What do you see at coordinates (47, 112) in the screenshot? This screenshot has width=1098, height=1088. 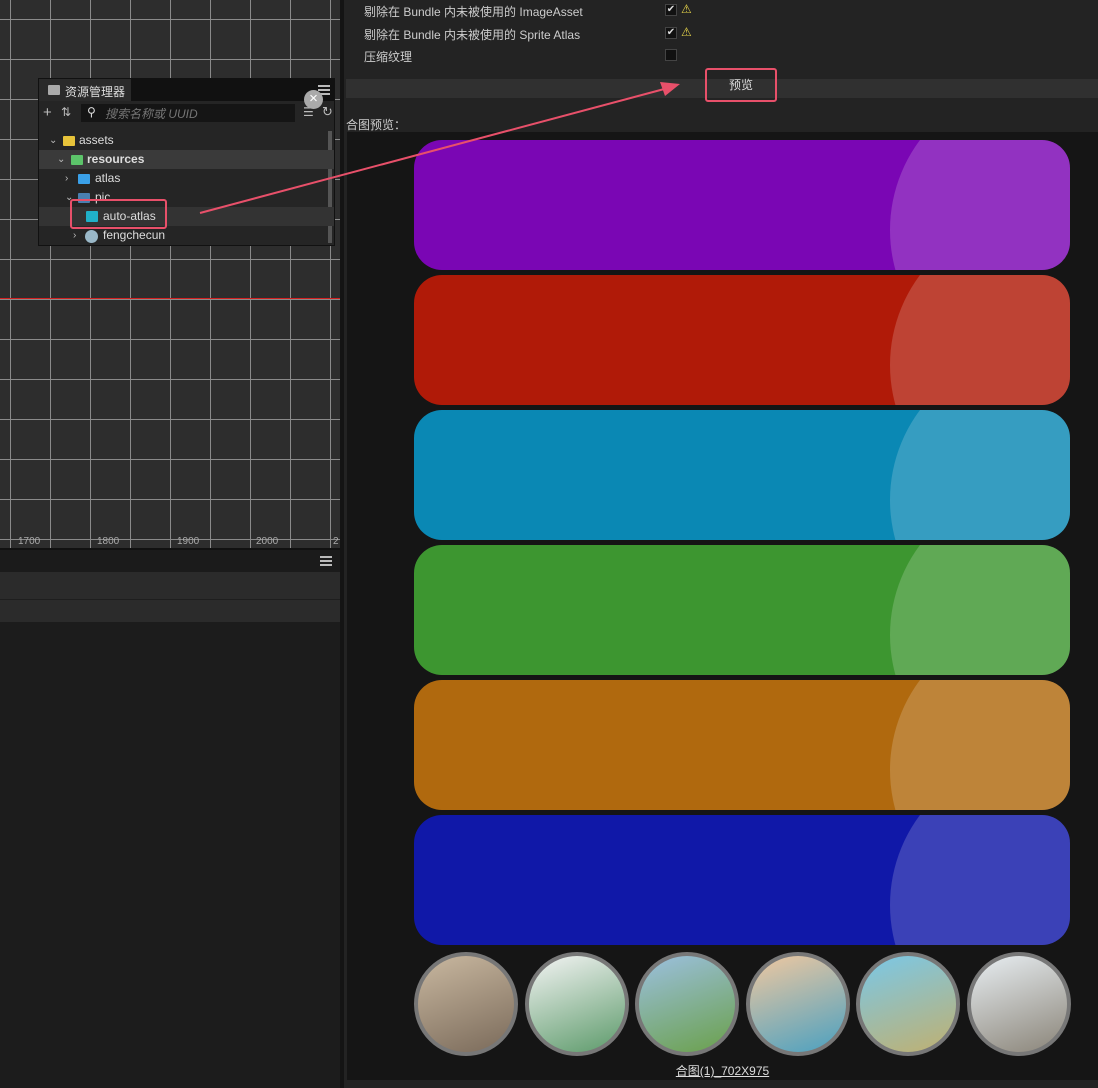 I see `add-icon: +` at bounding box center [47, 112].